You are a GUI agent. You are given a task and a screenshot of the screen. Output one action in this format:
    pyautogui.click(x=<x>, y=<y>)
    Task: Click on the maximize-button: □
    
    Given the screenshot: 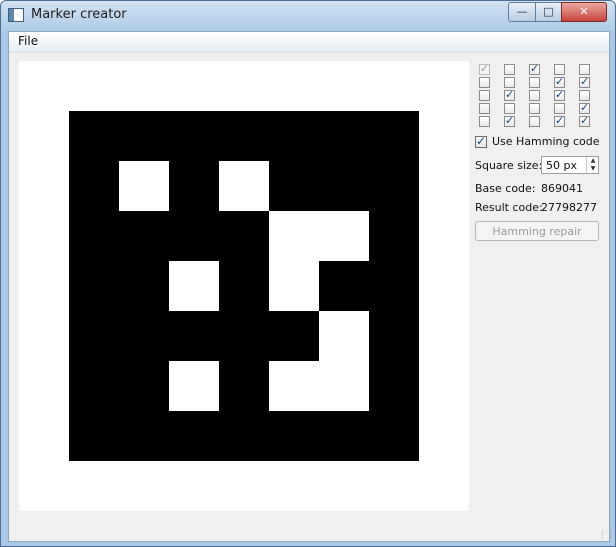 What is the action you would take?
    pyautogui.click(x=548, y=12)
    